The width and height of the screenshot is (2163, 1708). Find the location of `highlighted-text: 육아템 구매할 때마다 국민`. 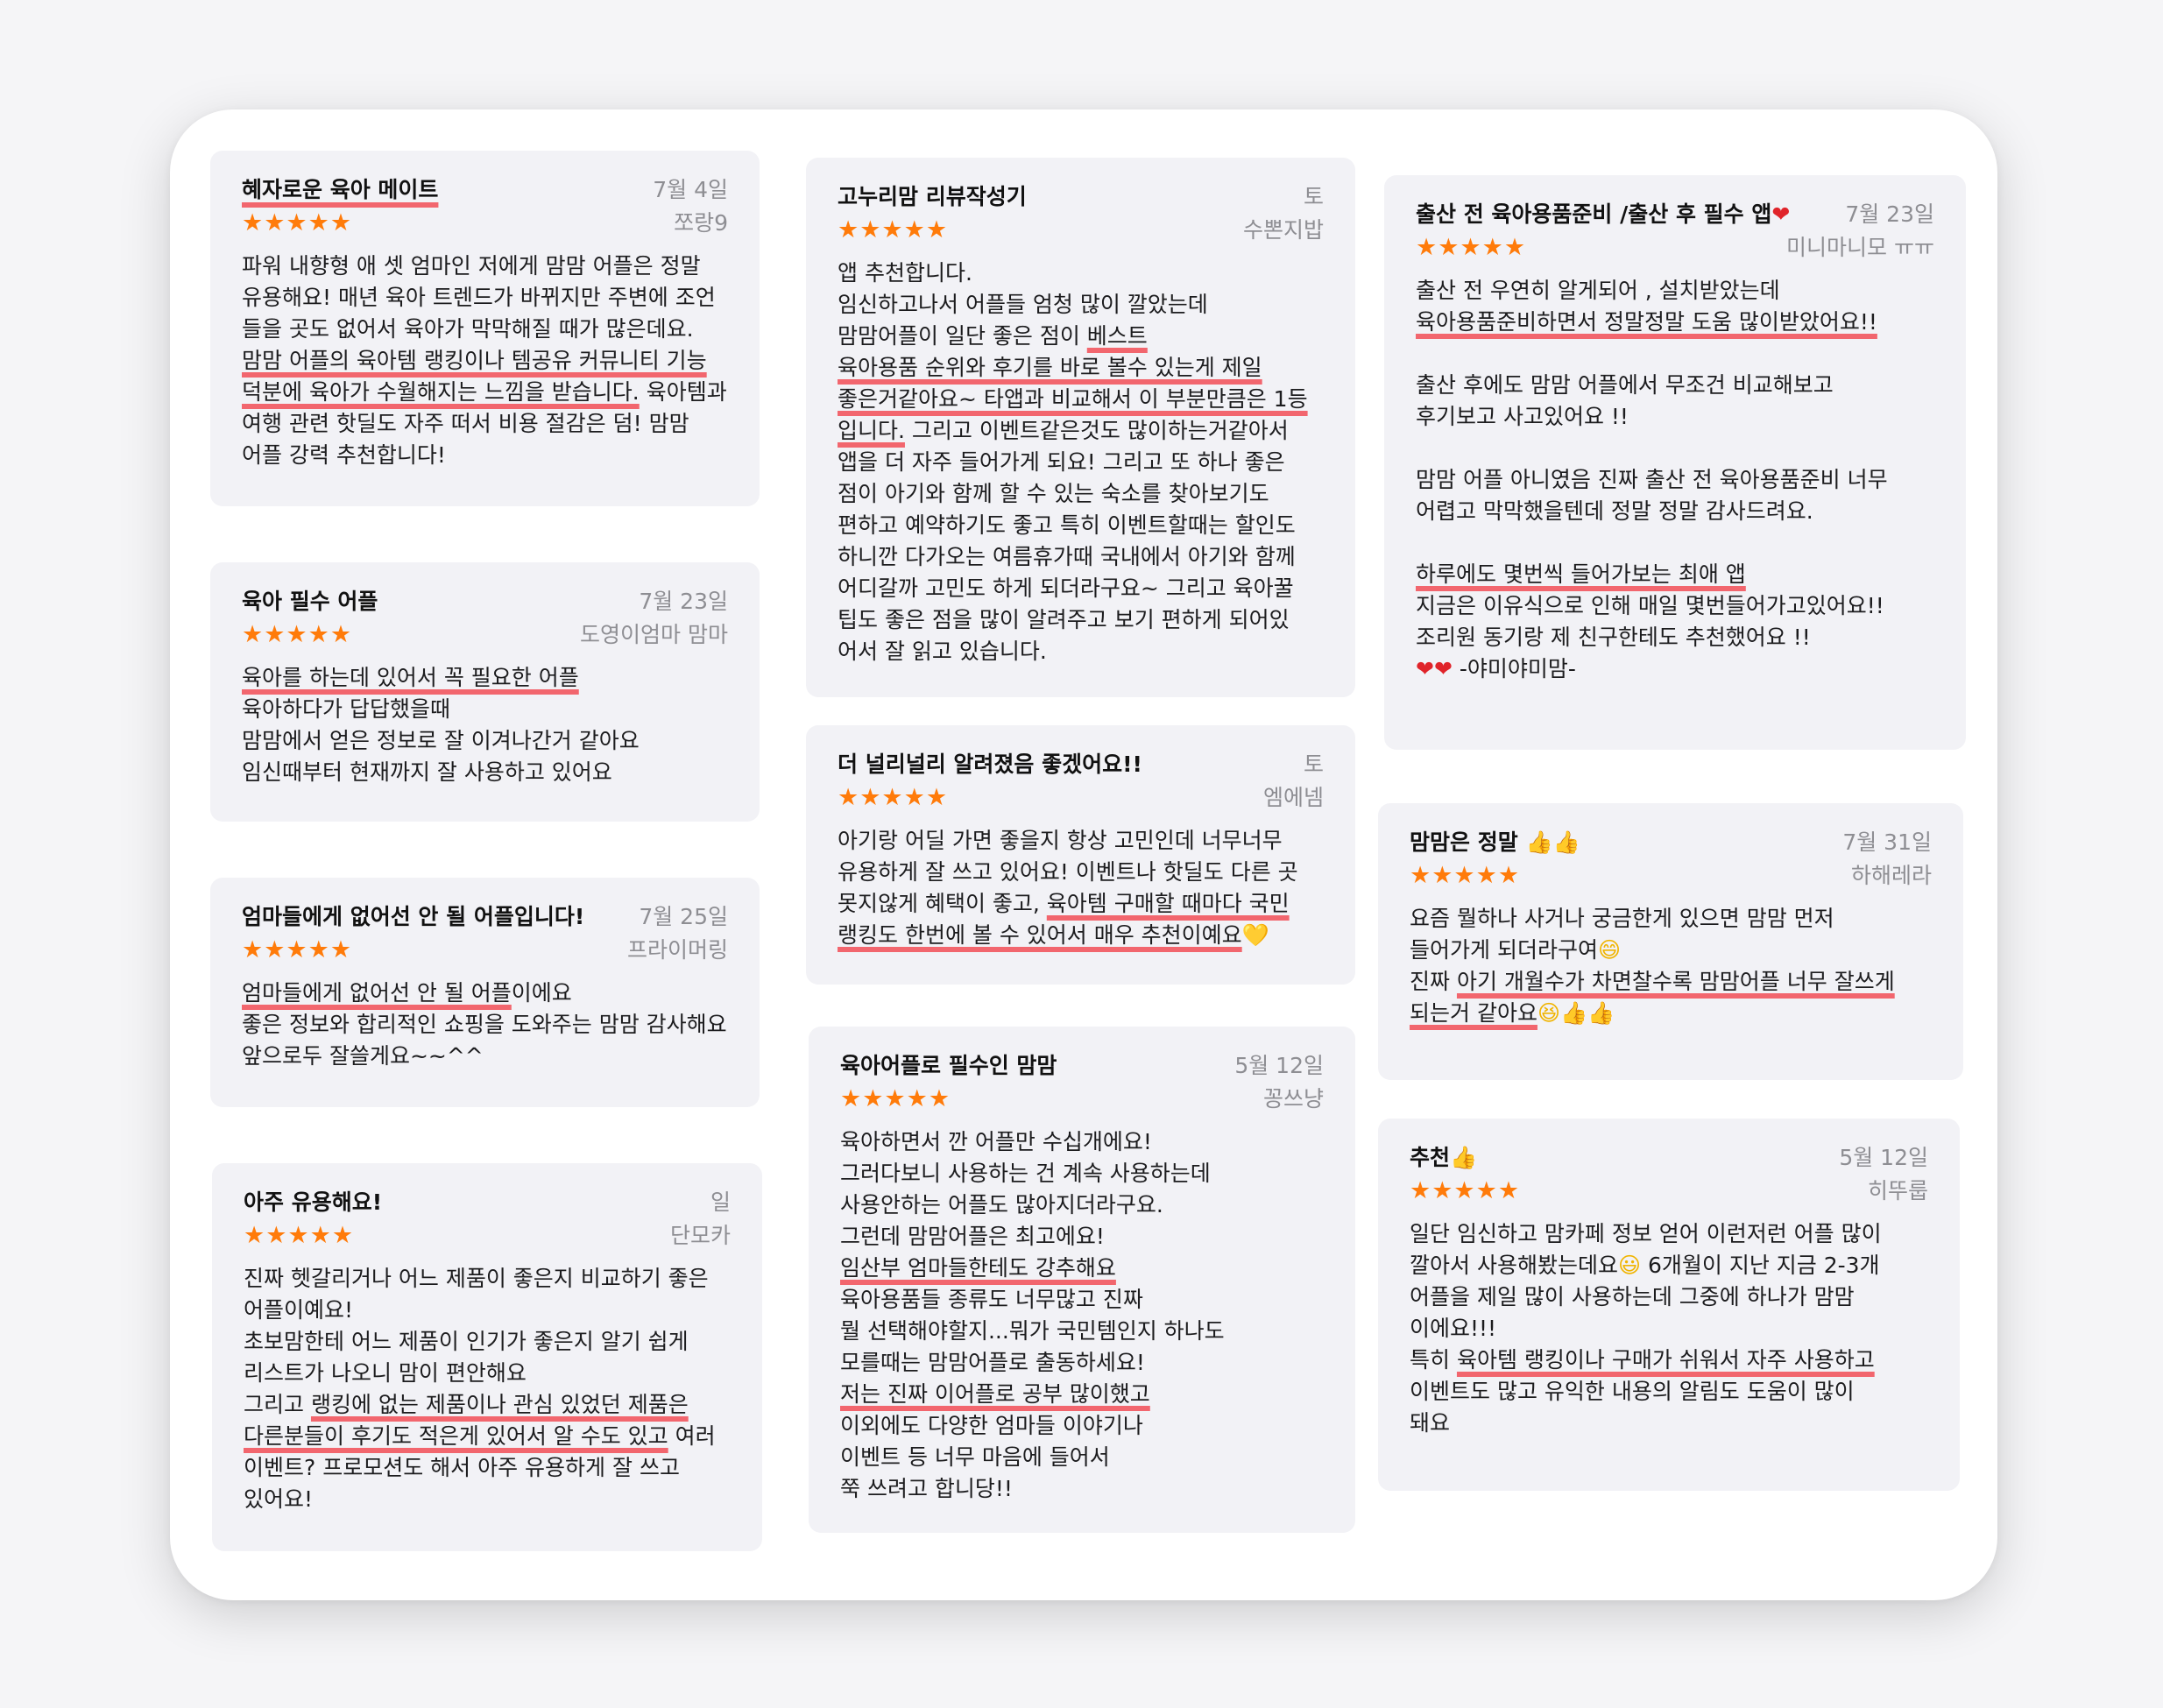

highlighted-text: 육아템 구매할 때마다 국민 is located at coordinates (1168, 903).